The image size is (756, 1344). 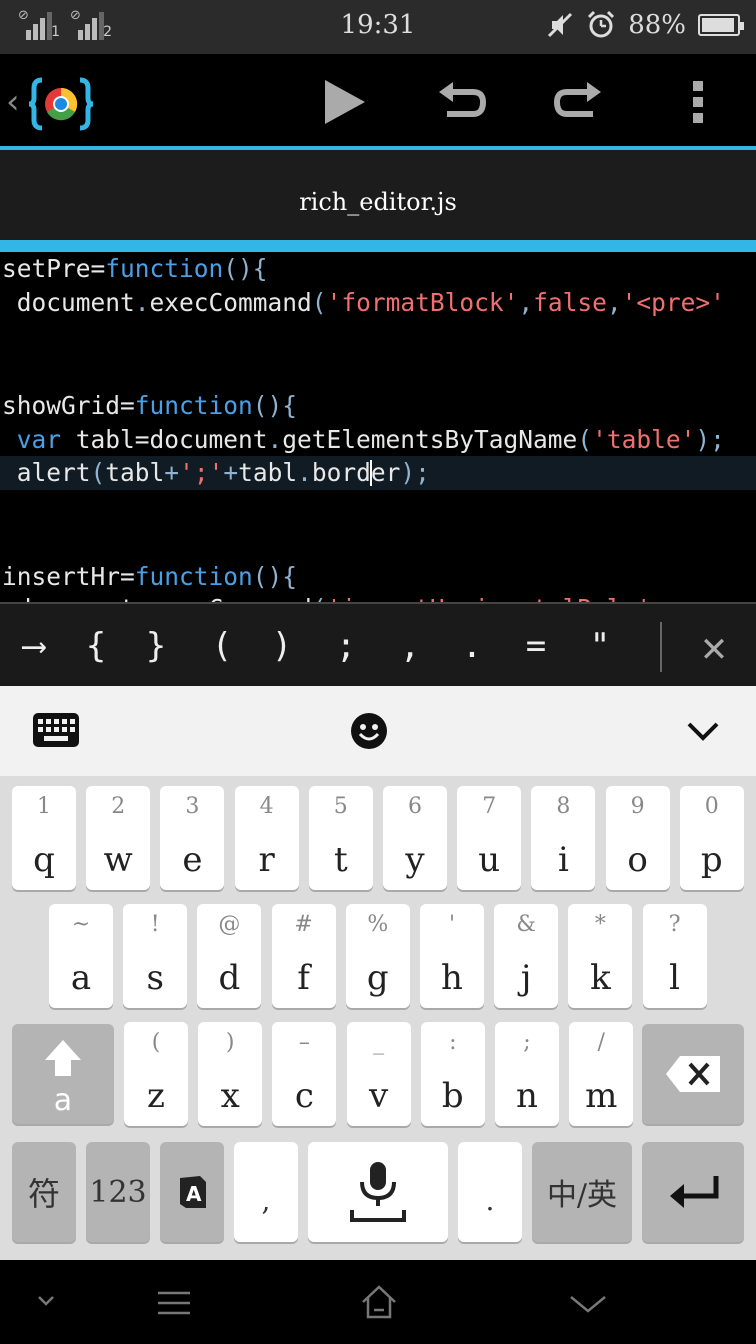 What do you see at coordinates (282, 646) in the screenshot?
I see `symbol-close-paren: )` at bounding box center [282, 646].